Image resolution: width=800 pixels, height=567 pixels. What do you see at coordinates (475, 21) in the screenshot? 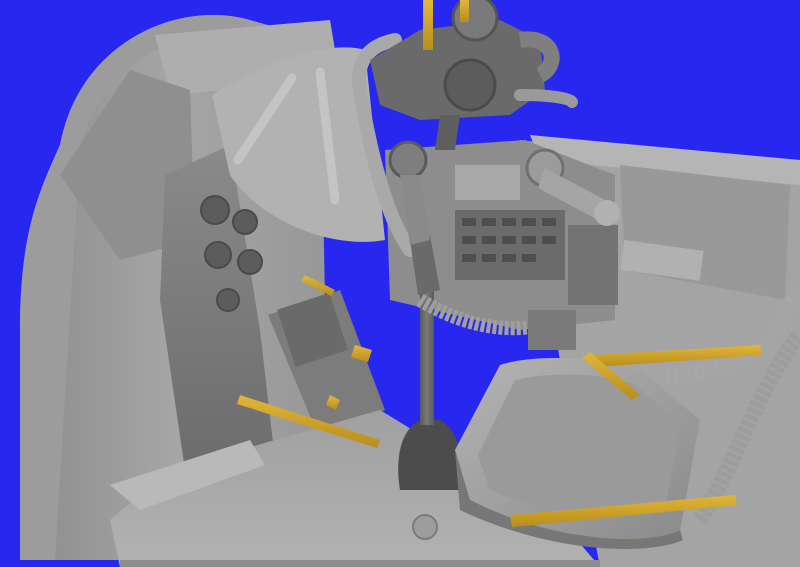
I see `gunsight-top-ring` at bounding box center [475, 21].